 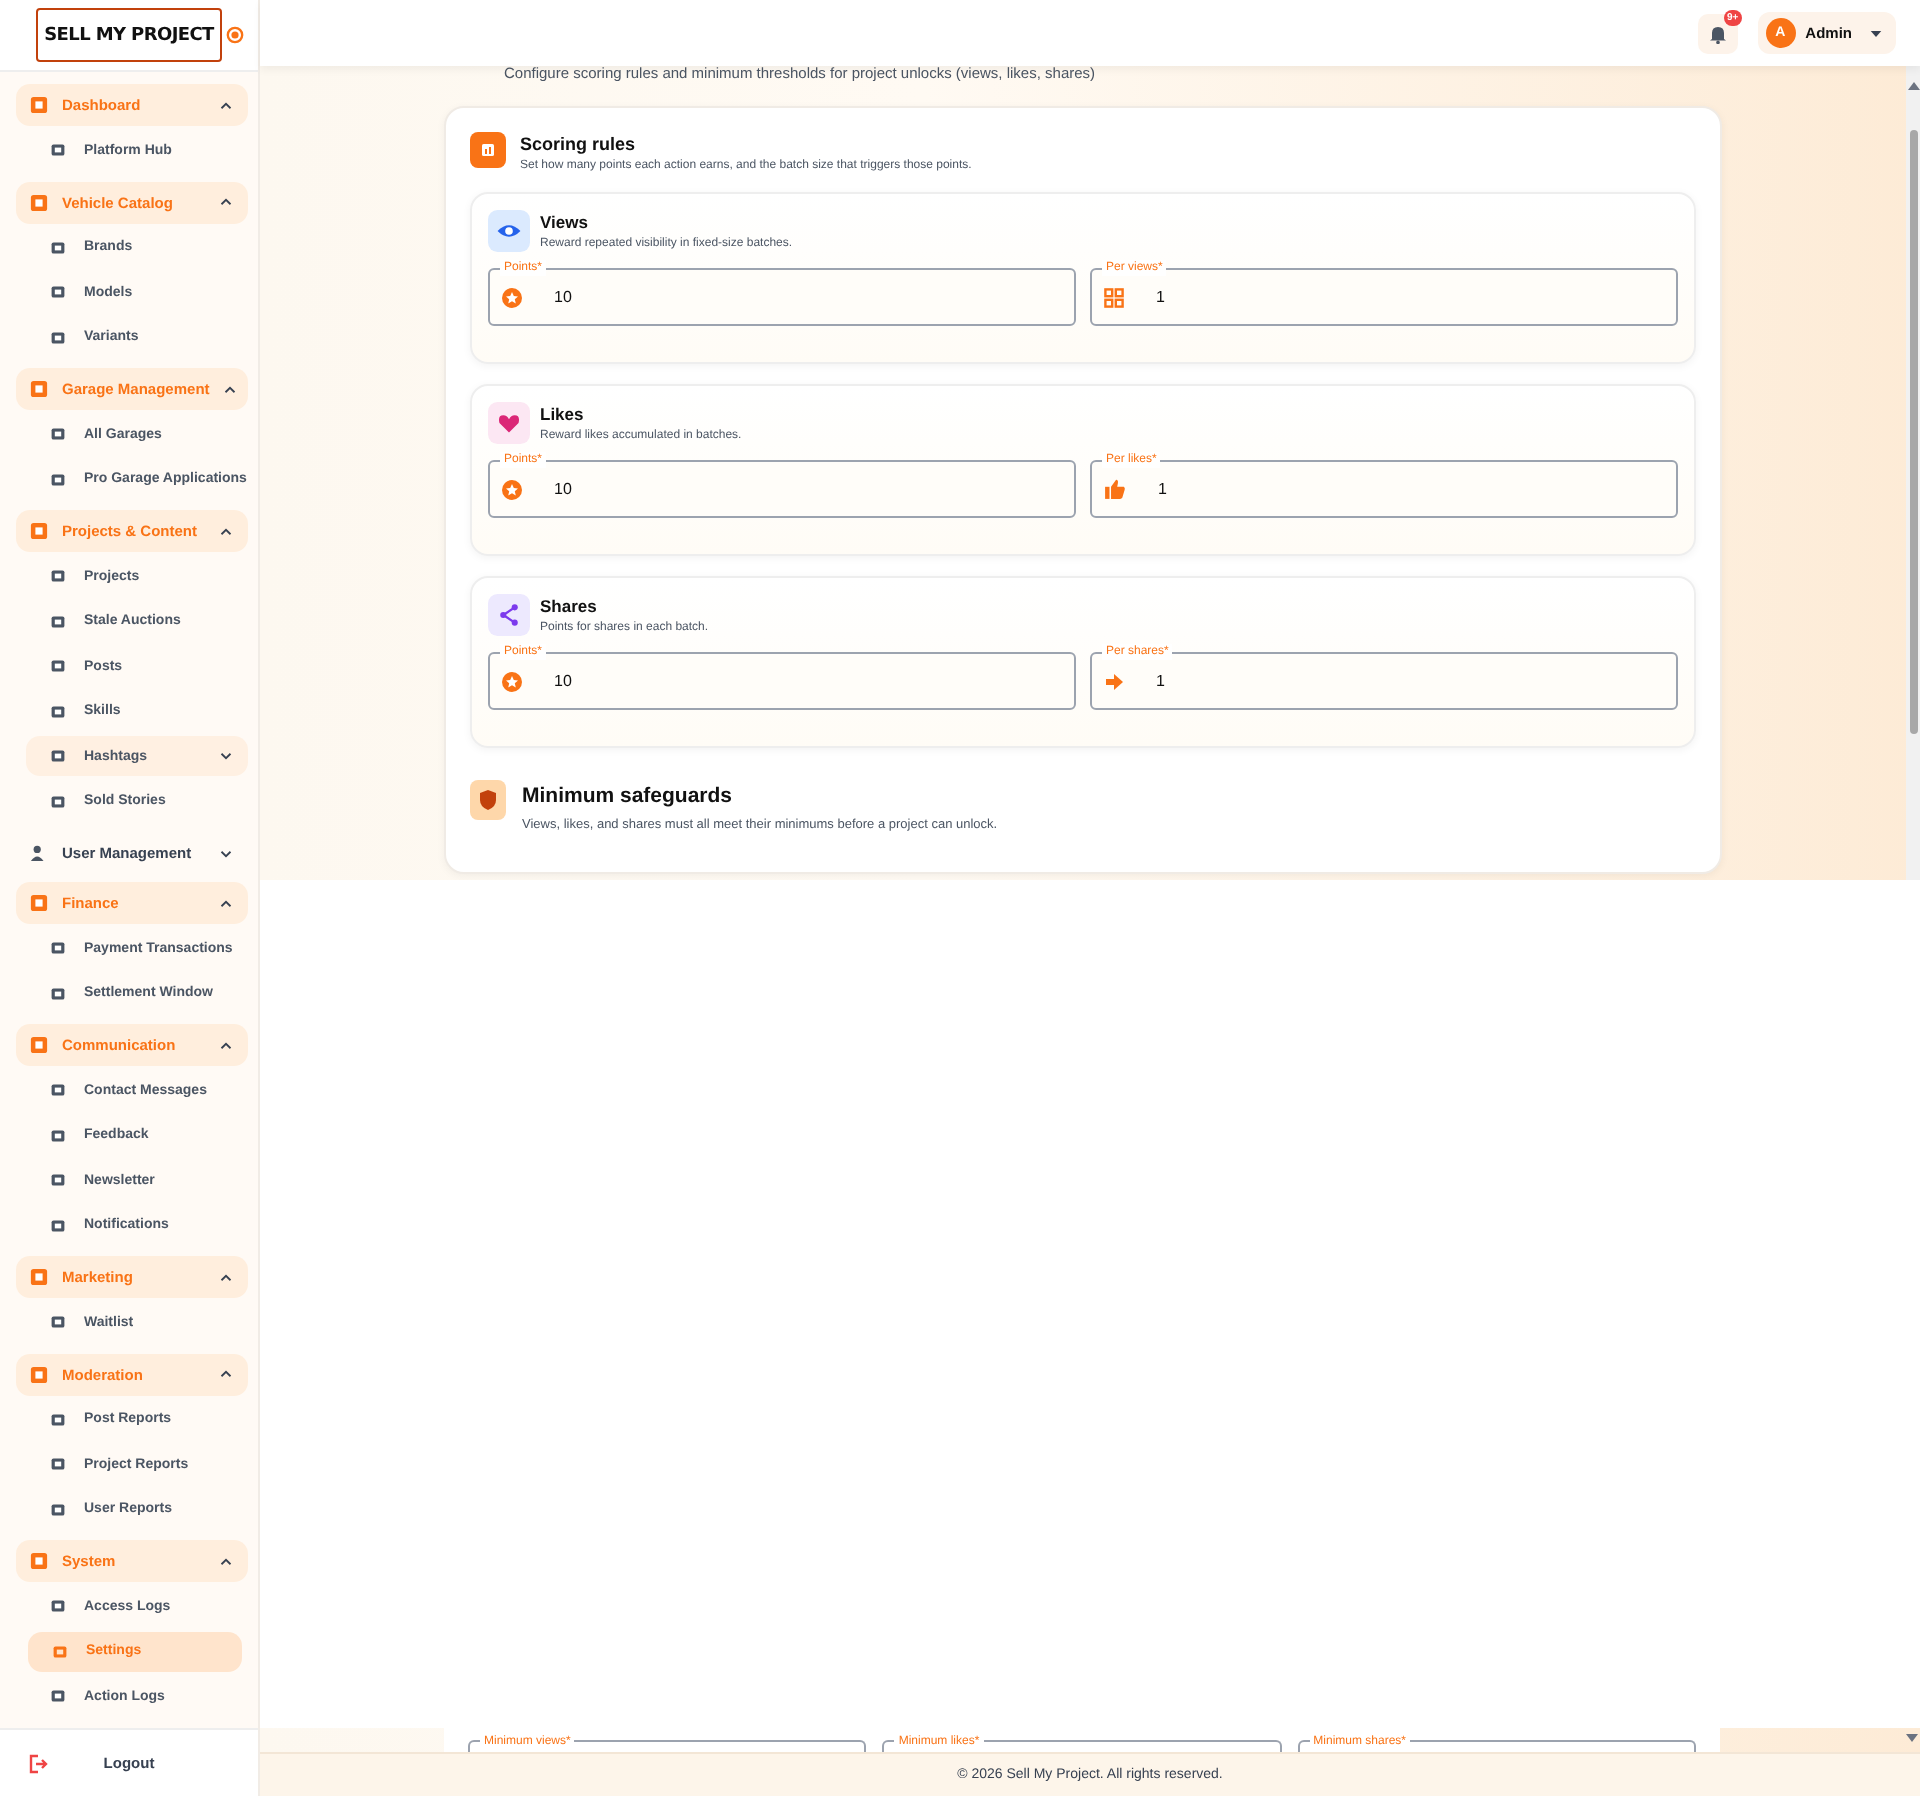 What do you see at coordinates (563, 414) in the screenshot?
I see `rule-title: Likes` at bounding box center [563, 414].